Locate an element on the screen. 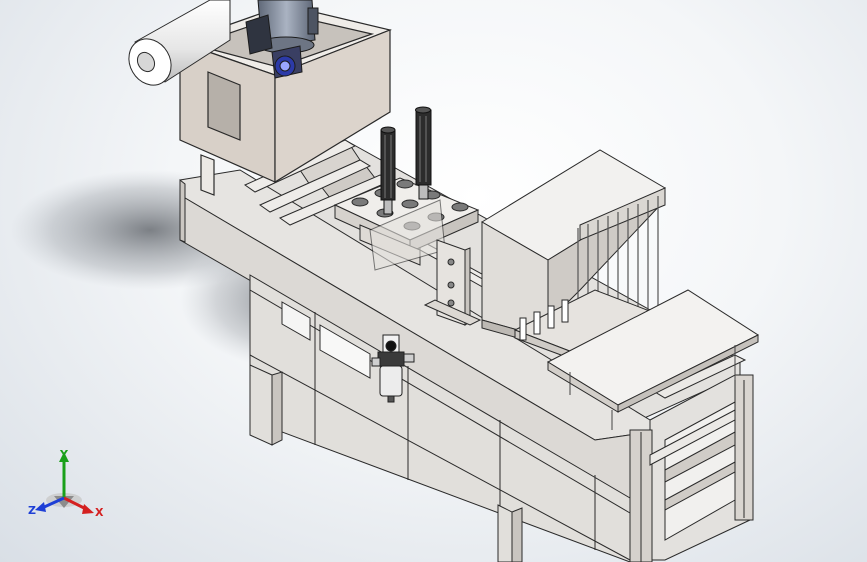 Image resolution: width=867 pixels, height=562 pixels. y-axis-label: Y is located at coordinates (64, 454).